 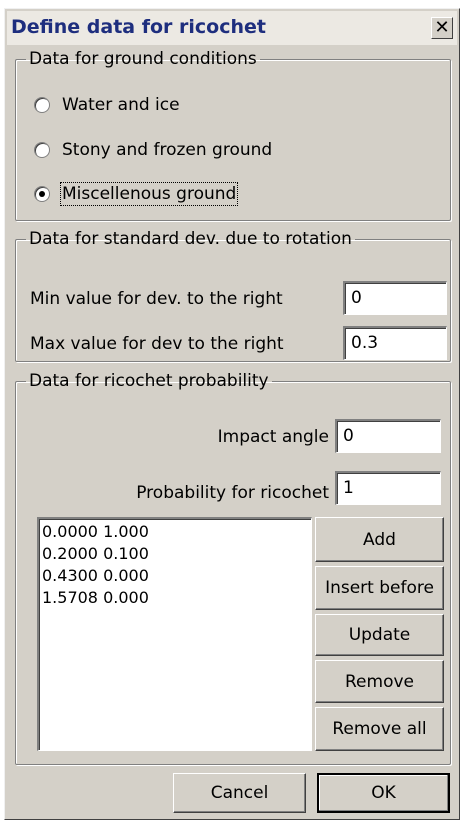 I want to click on add-button: Add, so click(x=379, y=539).